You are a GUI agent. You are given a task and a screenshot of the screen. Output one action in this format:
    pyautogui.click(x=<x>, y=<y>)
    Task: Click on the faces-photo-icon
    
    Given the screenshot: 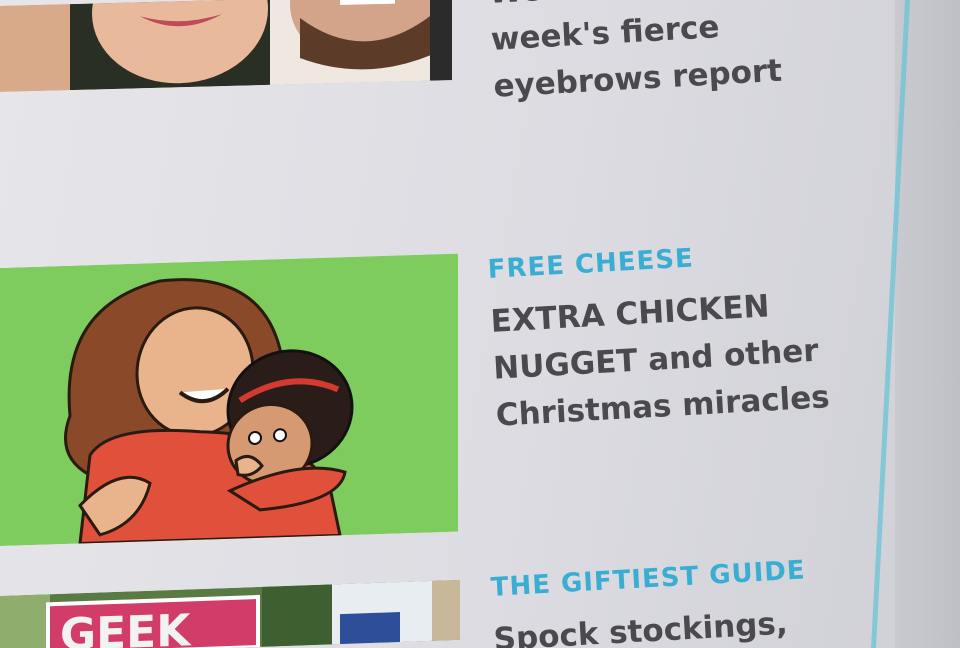 What is the action you would take?
    pyautogui.click(x=226, y=46)
    